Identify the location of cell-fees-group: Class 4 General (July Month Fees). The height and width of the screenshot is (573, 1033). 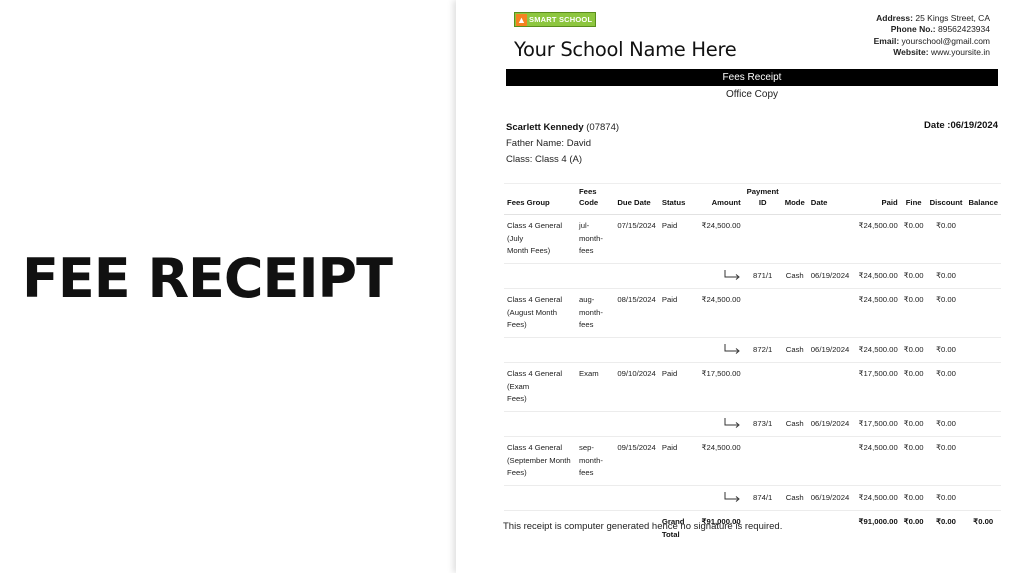
(540, 239).